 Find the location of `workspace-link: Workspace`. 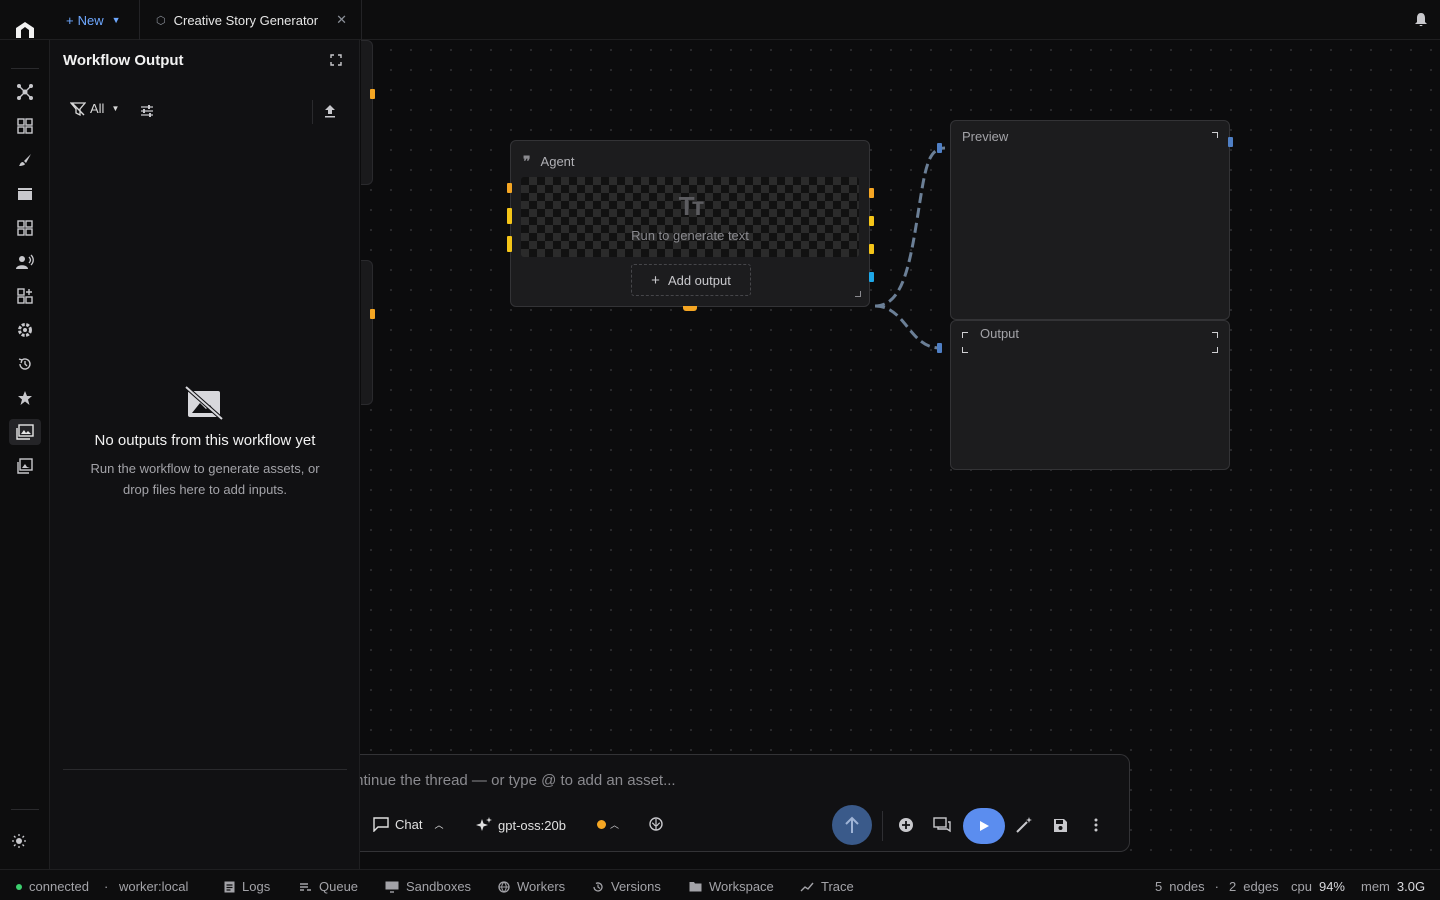

workspace-link: Workspace is located at coordinates (731, 886).